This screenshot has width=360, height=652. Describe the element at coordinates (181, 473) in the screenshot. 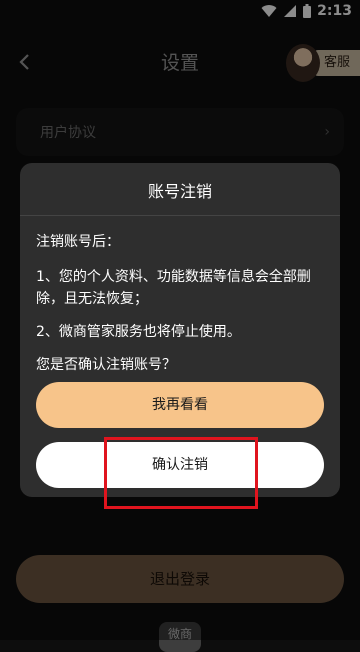

I see `highlight-box` at that location.